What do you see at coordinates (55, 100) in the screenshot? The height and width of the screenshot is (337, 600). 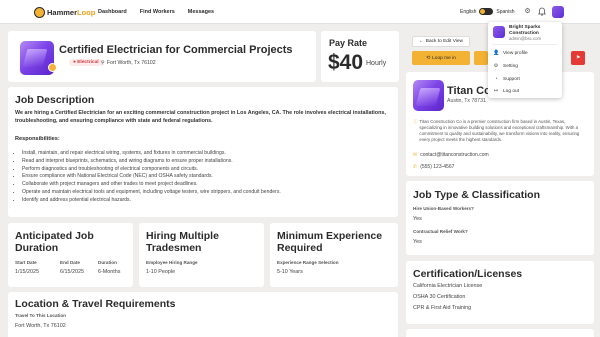 I see `job-description-title: Job Description` at bounding box center [55, 100].